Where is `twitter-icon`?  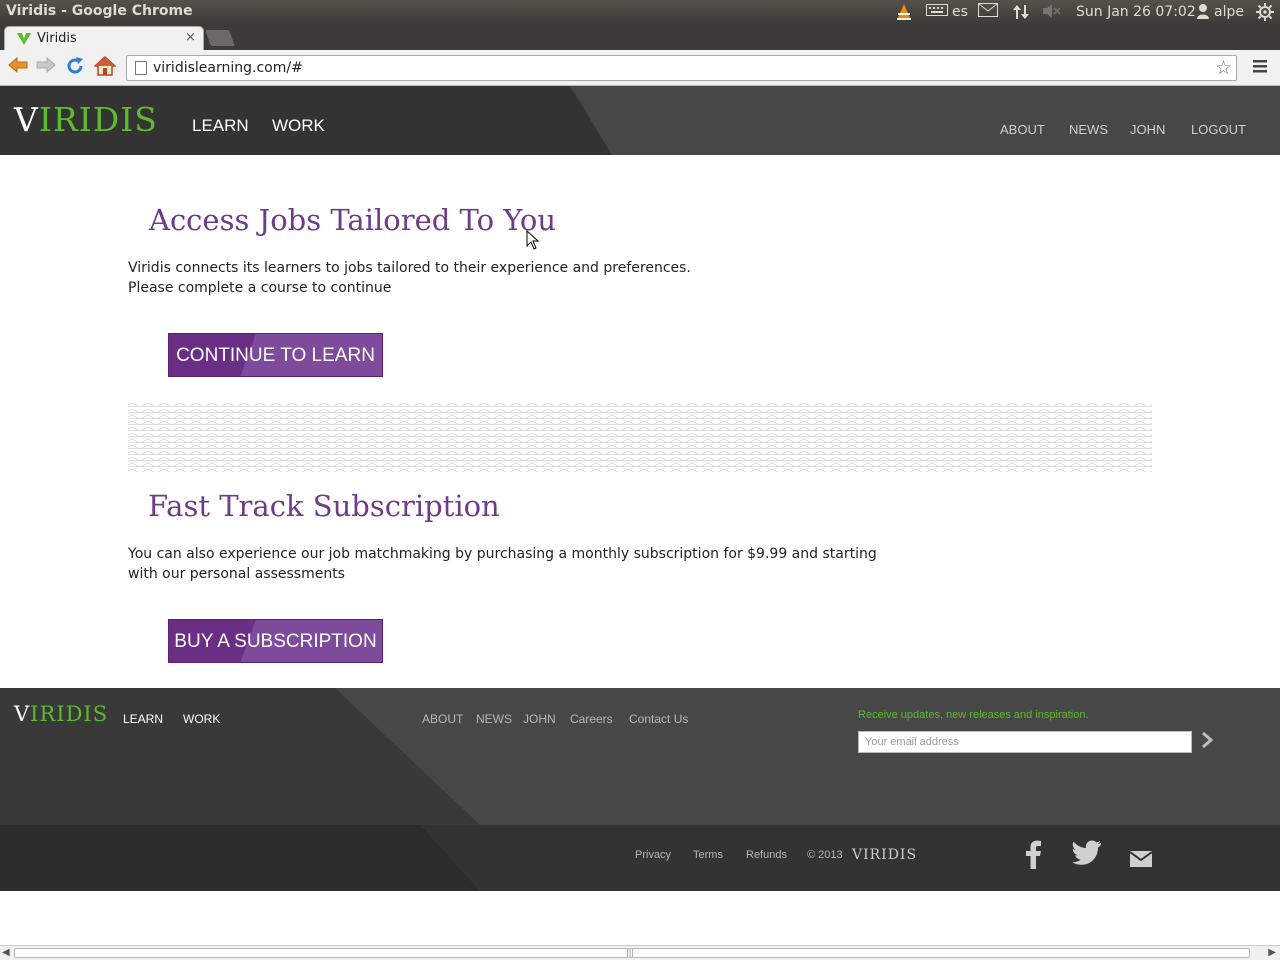
twitter-icon is located at coordinates (1087, 854).